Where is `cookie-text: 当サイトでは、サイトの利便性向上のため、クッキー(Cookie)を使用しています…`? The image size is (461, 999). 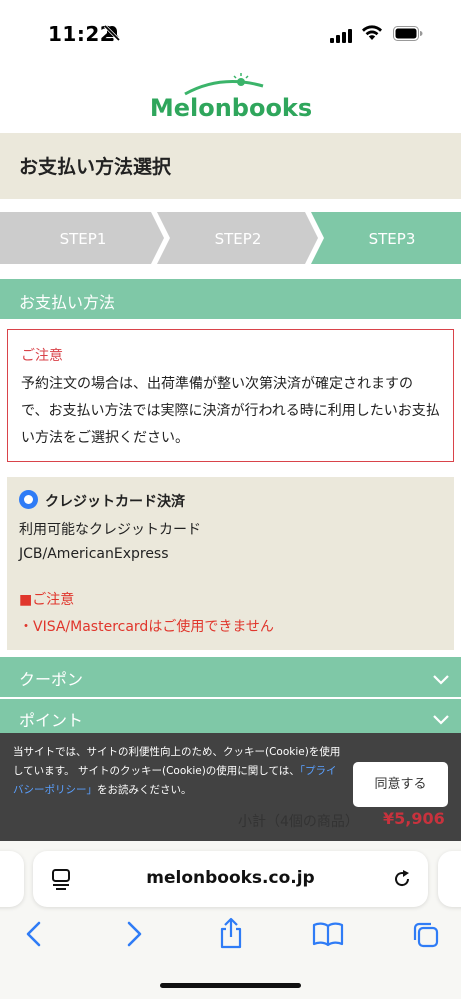 cookie-text: 当サイトでは、サイトの利便性向上のため、クッキー(Cookie)を使用しています… is located at coordinates (178, 771).